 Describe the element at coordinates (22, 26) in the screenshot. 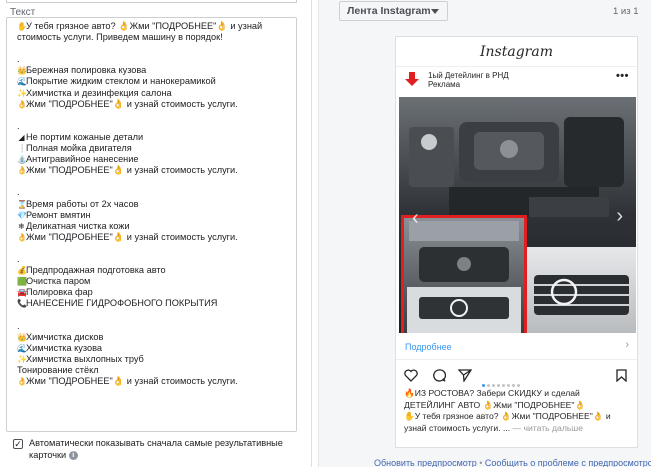

I see `emoji-icon: ✋` at that location.